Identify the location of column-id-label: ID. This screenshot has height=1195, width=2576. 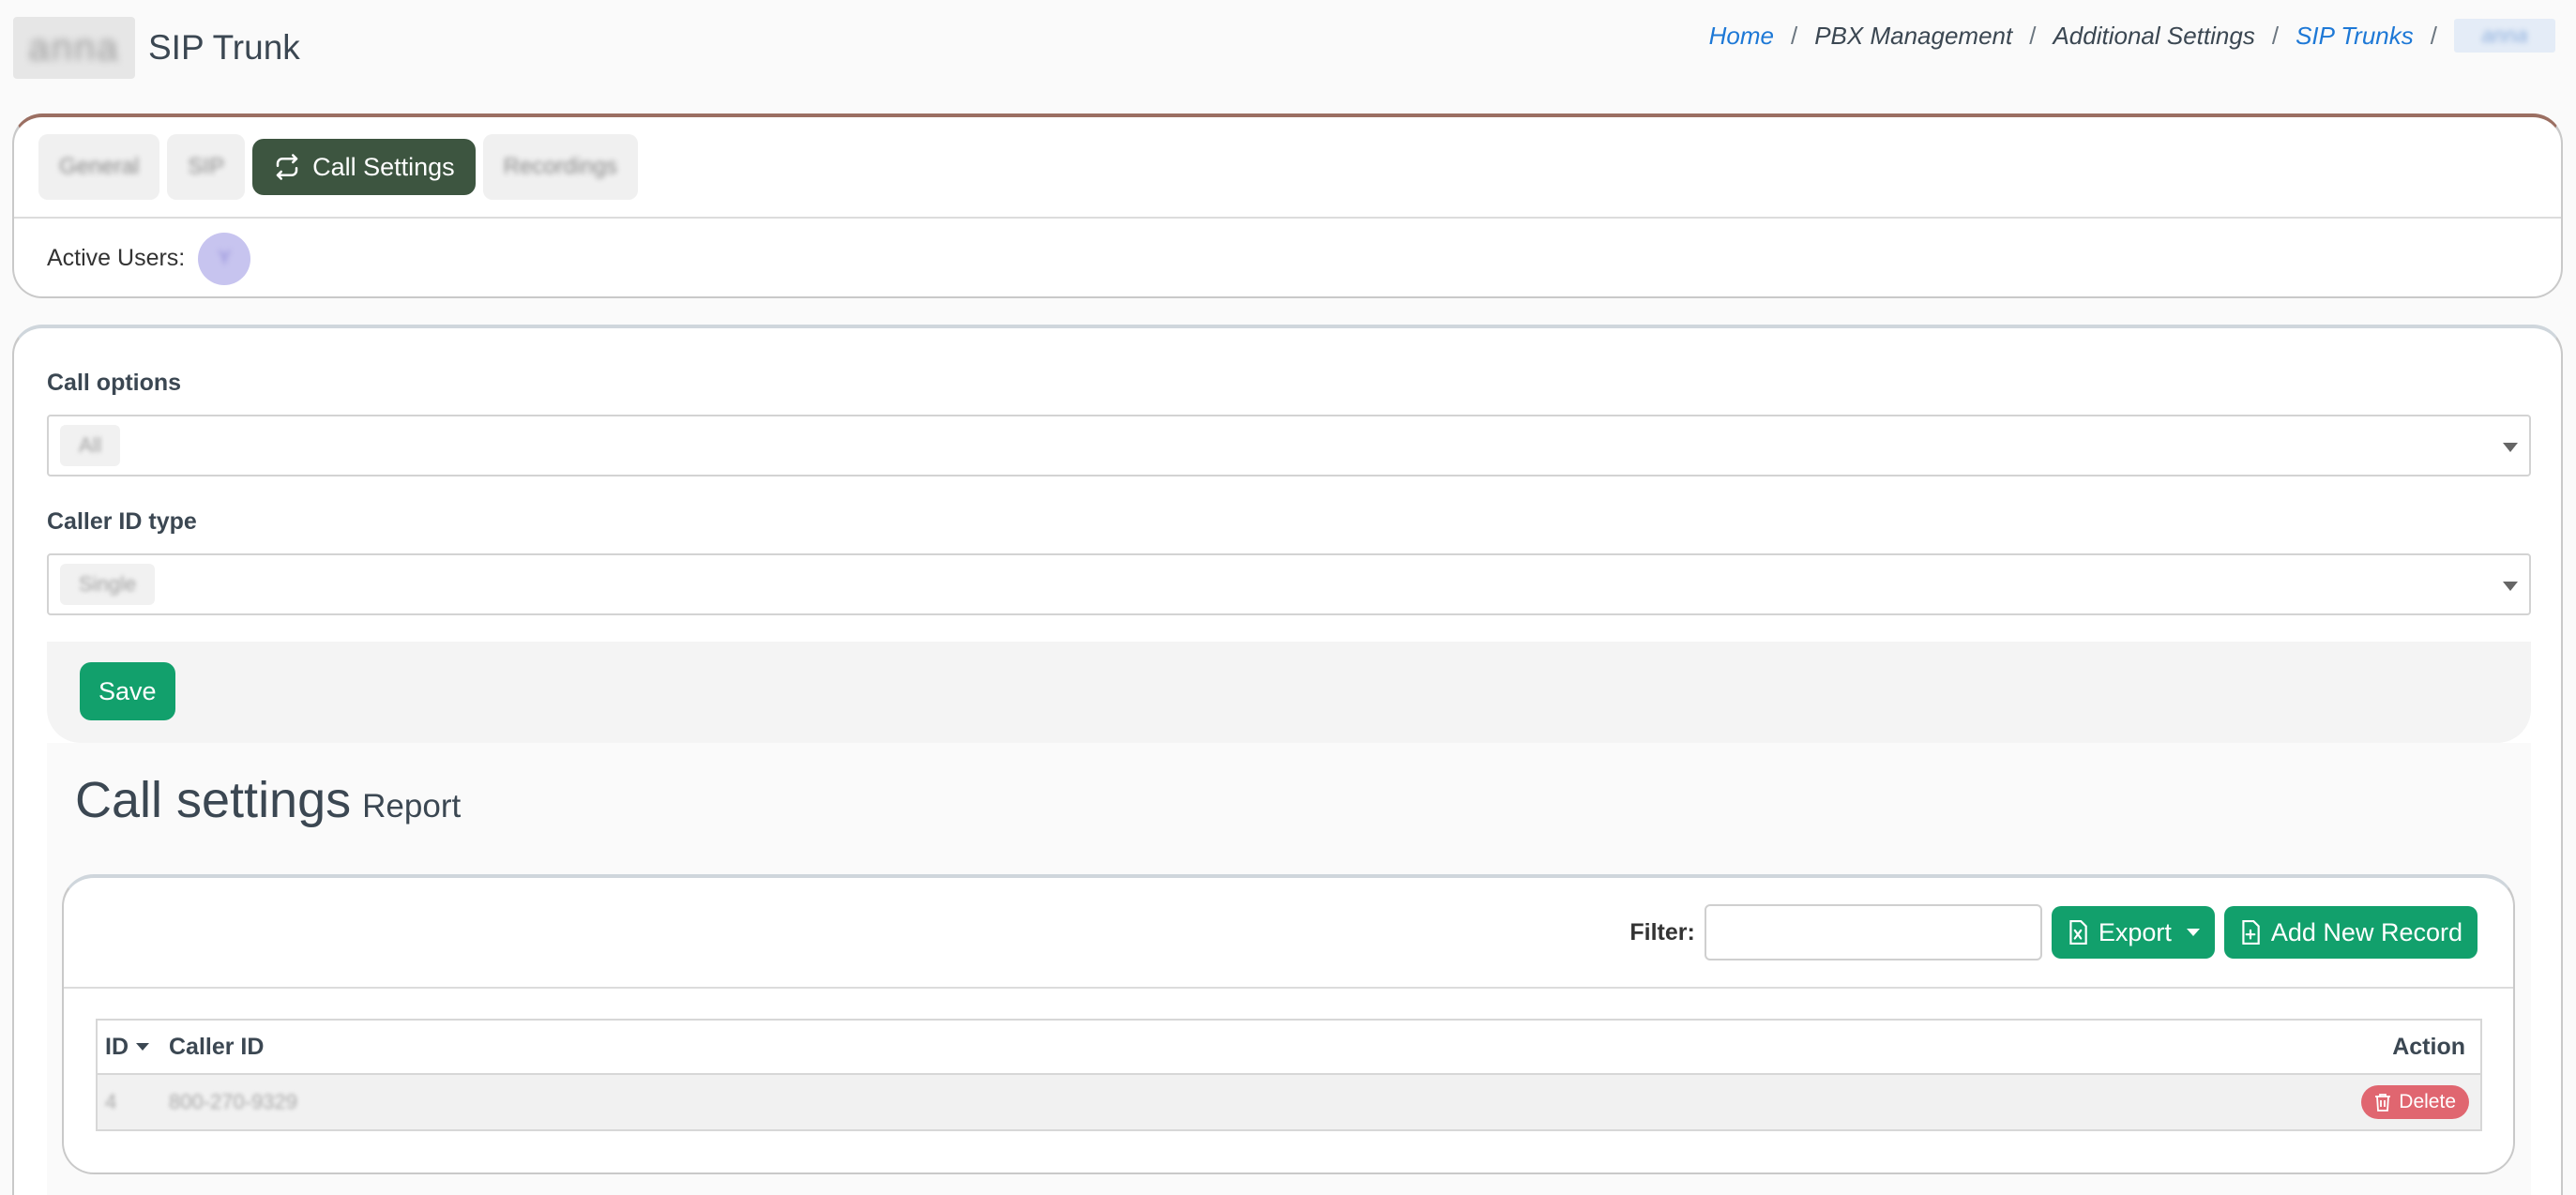
(117, 1046).